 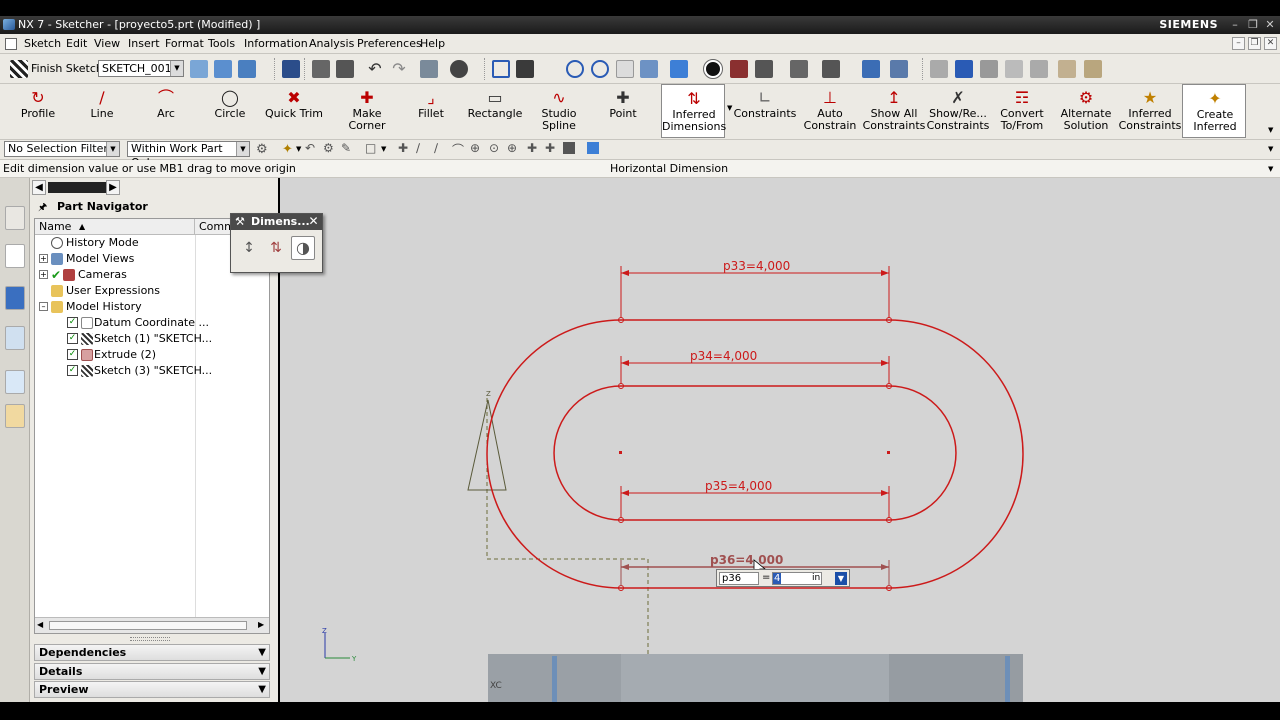 I want to click on menu-tools: Tools, so click(x=221, y=43).